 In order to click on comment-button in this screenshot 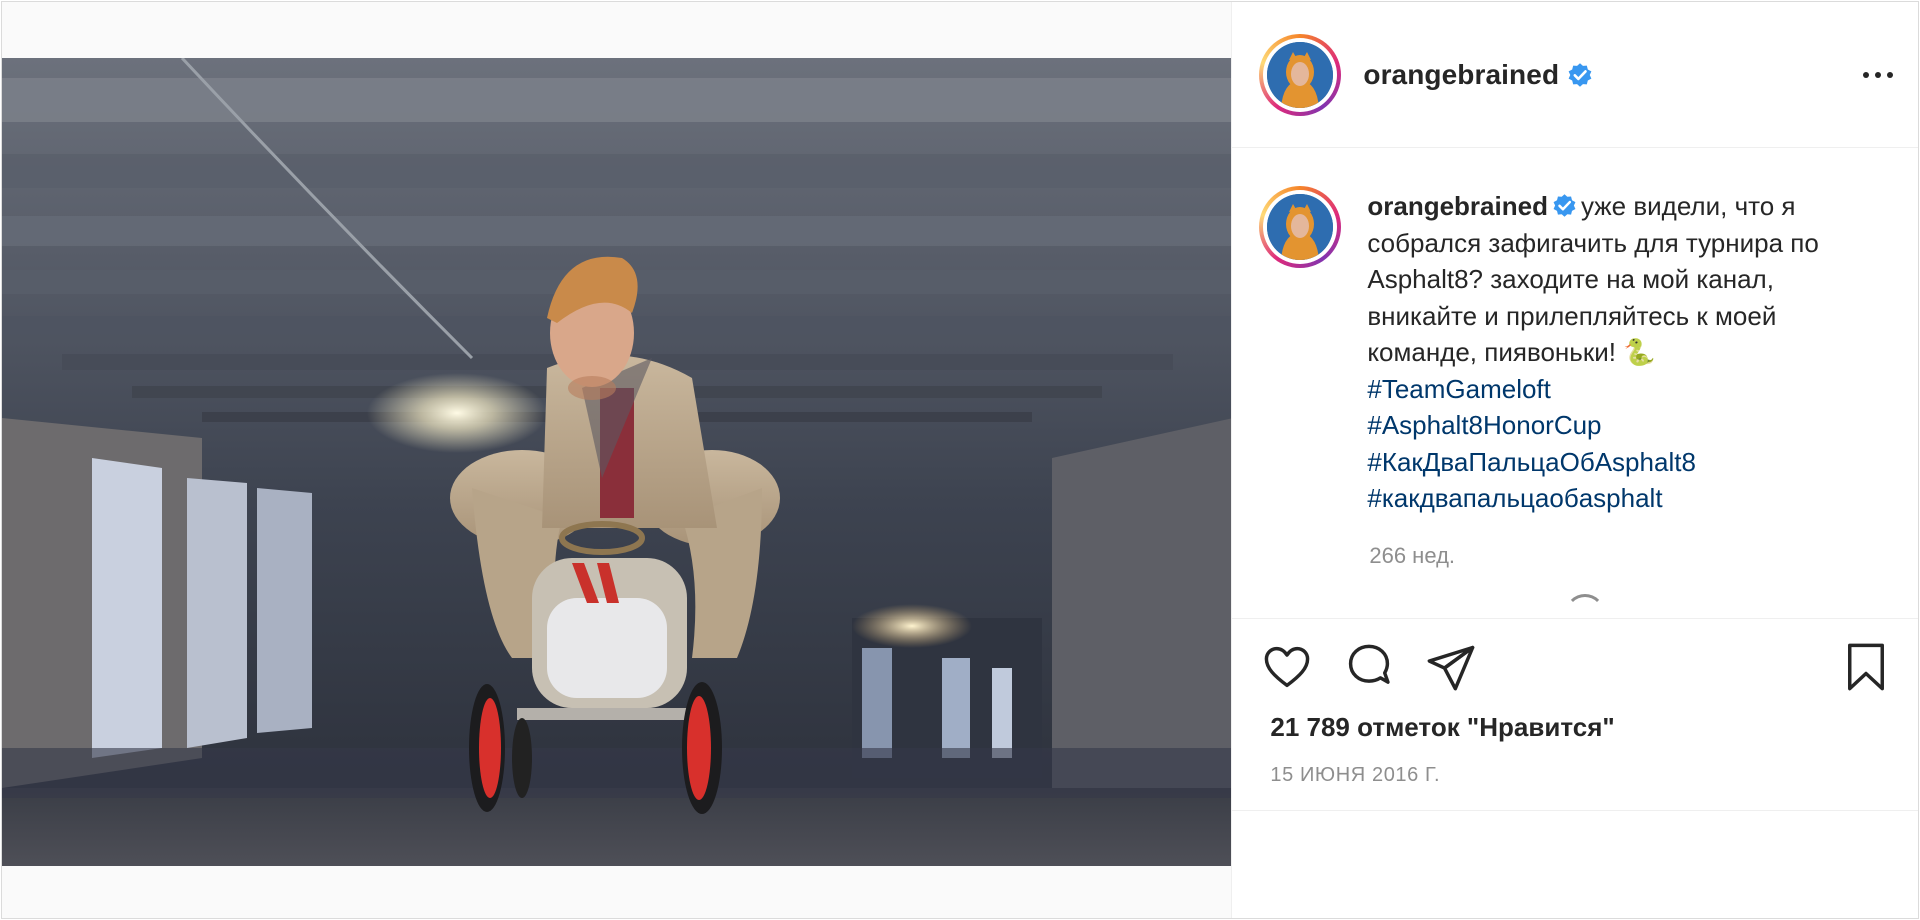, I will do `click(1369, 667)`.